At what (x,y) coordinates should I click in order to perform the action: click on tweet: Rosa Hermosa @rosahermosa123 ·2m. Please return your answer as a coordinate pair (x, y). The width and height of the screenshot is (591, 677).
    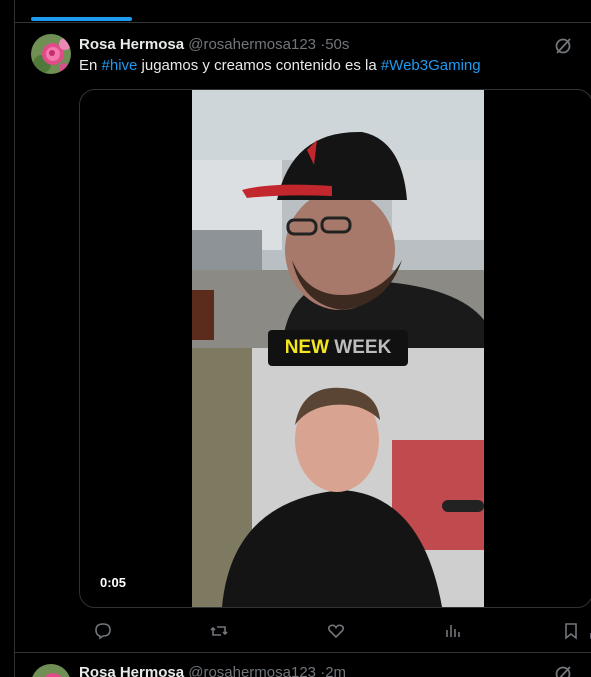
    Looking at the image, I should click on (302, 665).